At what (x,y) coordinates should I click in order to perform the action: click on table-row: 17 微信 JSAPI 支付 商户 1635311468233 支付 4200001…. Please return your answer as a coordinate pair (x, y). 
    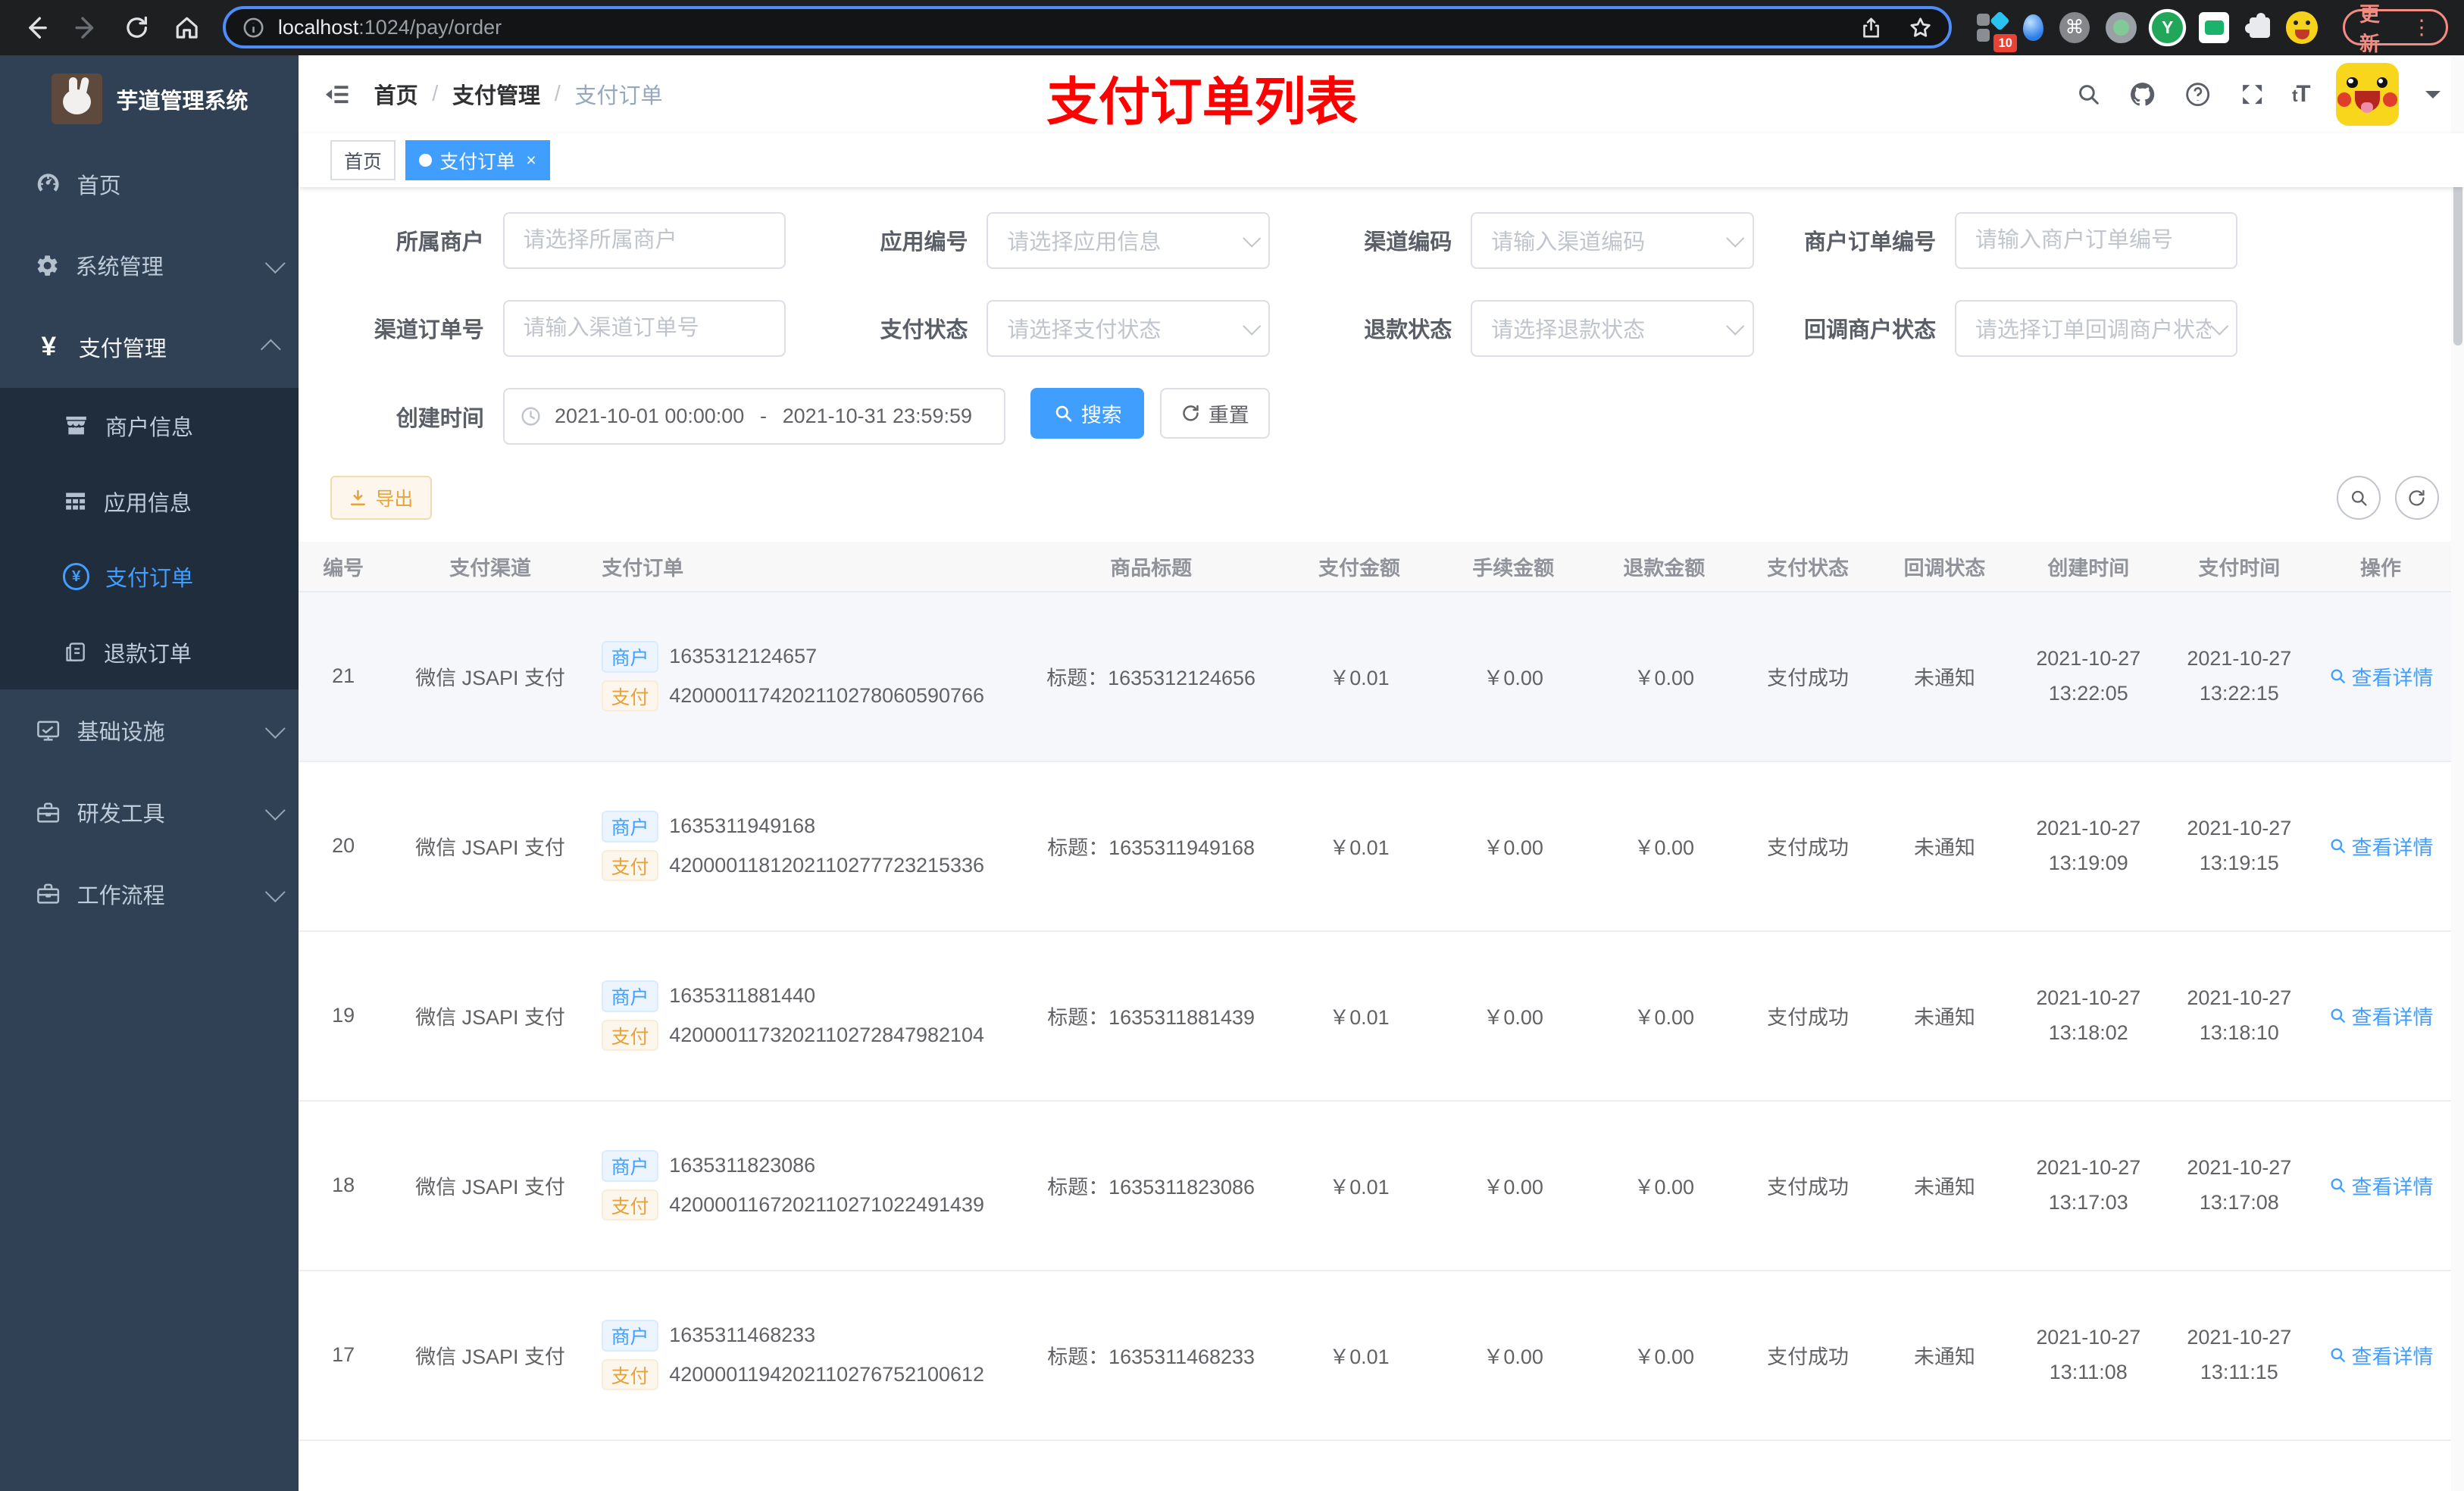
    Looking at the image, I should click on (1381, 1356).